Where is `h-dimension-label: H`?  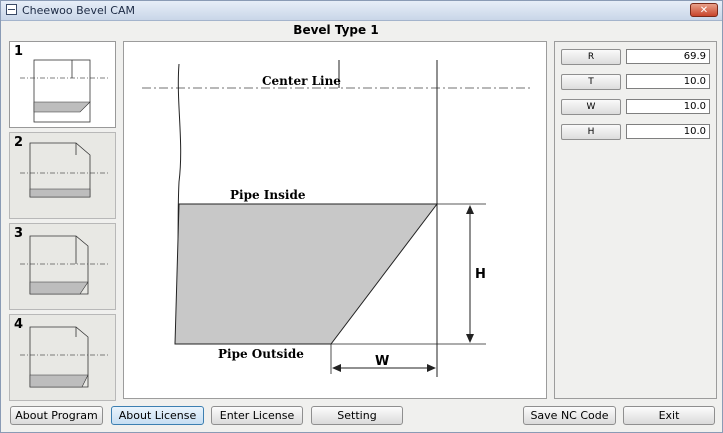 h-dimension-label: H is located at coordinates (480, 274).